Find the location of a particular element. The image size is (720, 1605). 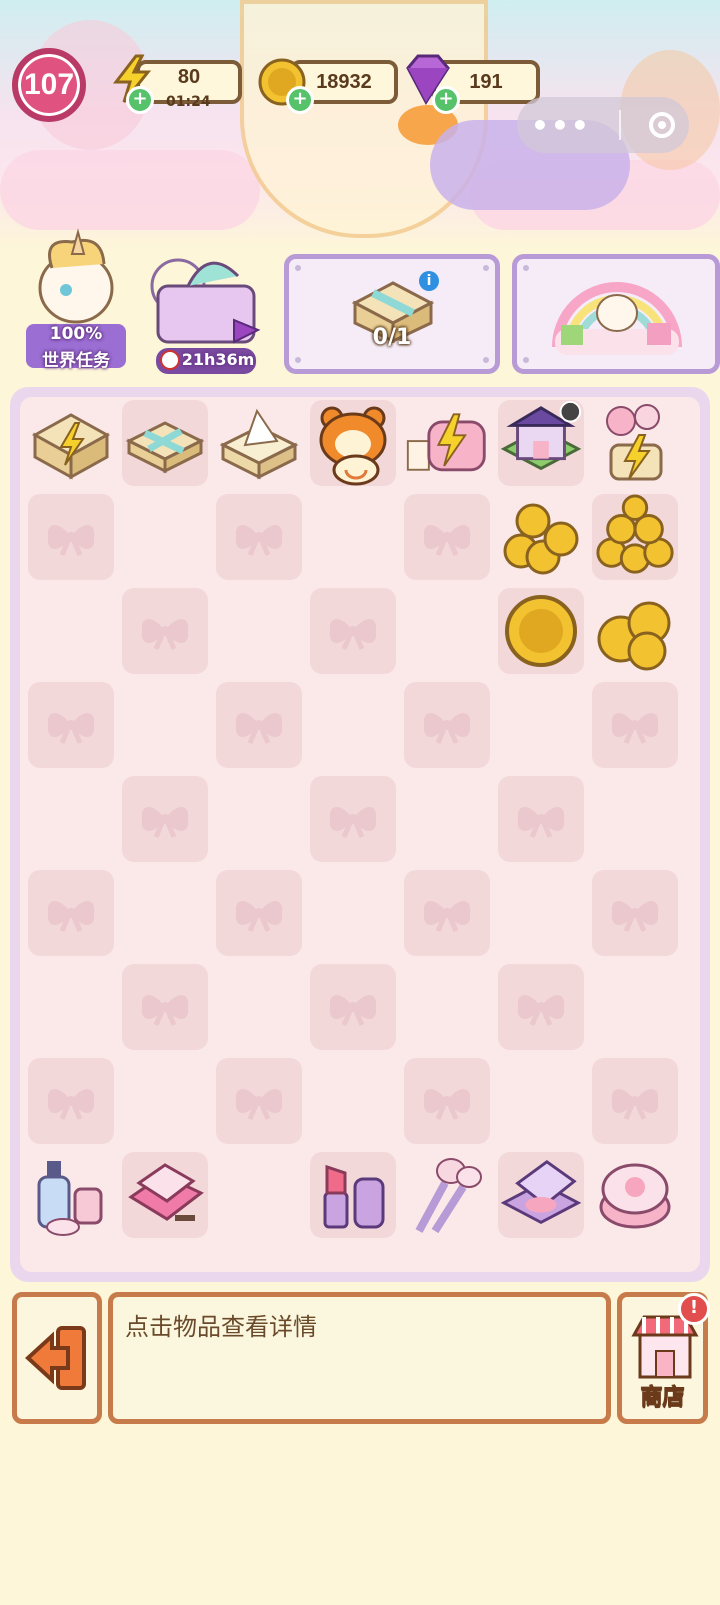

world-task-button: 100% 世界任务 is located at coordinates (76, 303).